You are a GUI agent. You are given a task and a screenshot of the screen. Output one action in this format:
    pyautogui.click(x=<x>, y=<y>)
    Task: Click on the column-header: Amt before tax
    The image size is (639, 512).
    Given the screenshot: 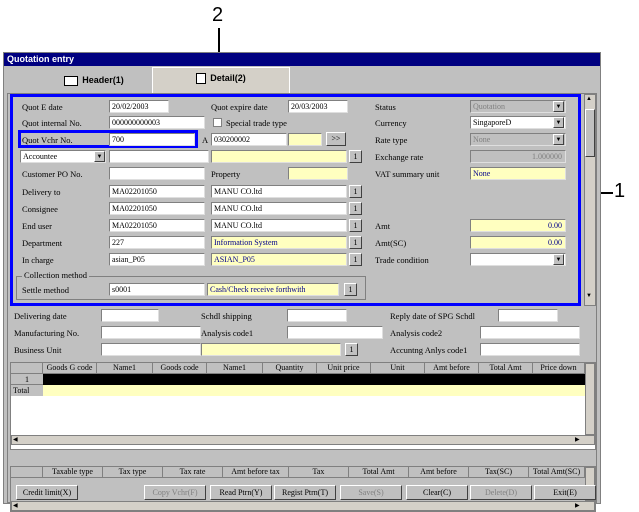 What is the action you would take?
    pyautogui.click(x=256, y=472)
    